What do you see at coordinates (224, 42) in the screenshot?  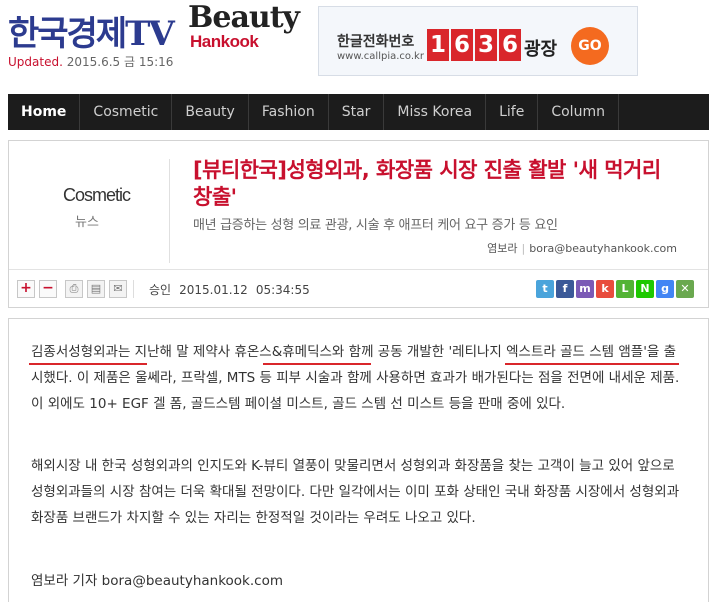 I see `hankook-logo: Hankook` at bounding box center [224, 42].